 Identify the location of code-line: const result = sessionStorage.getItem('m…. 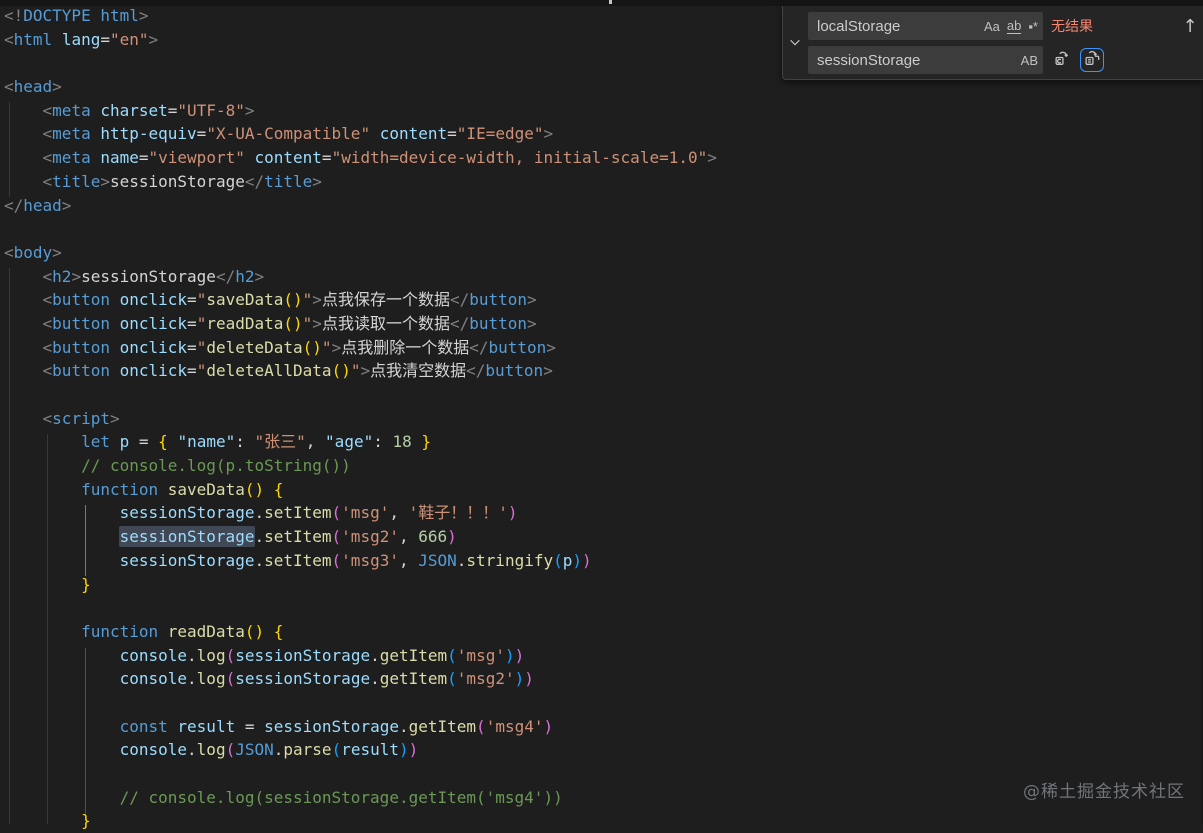
(603, 727).